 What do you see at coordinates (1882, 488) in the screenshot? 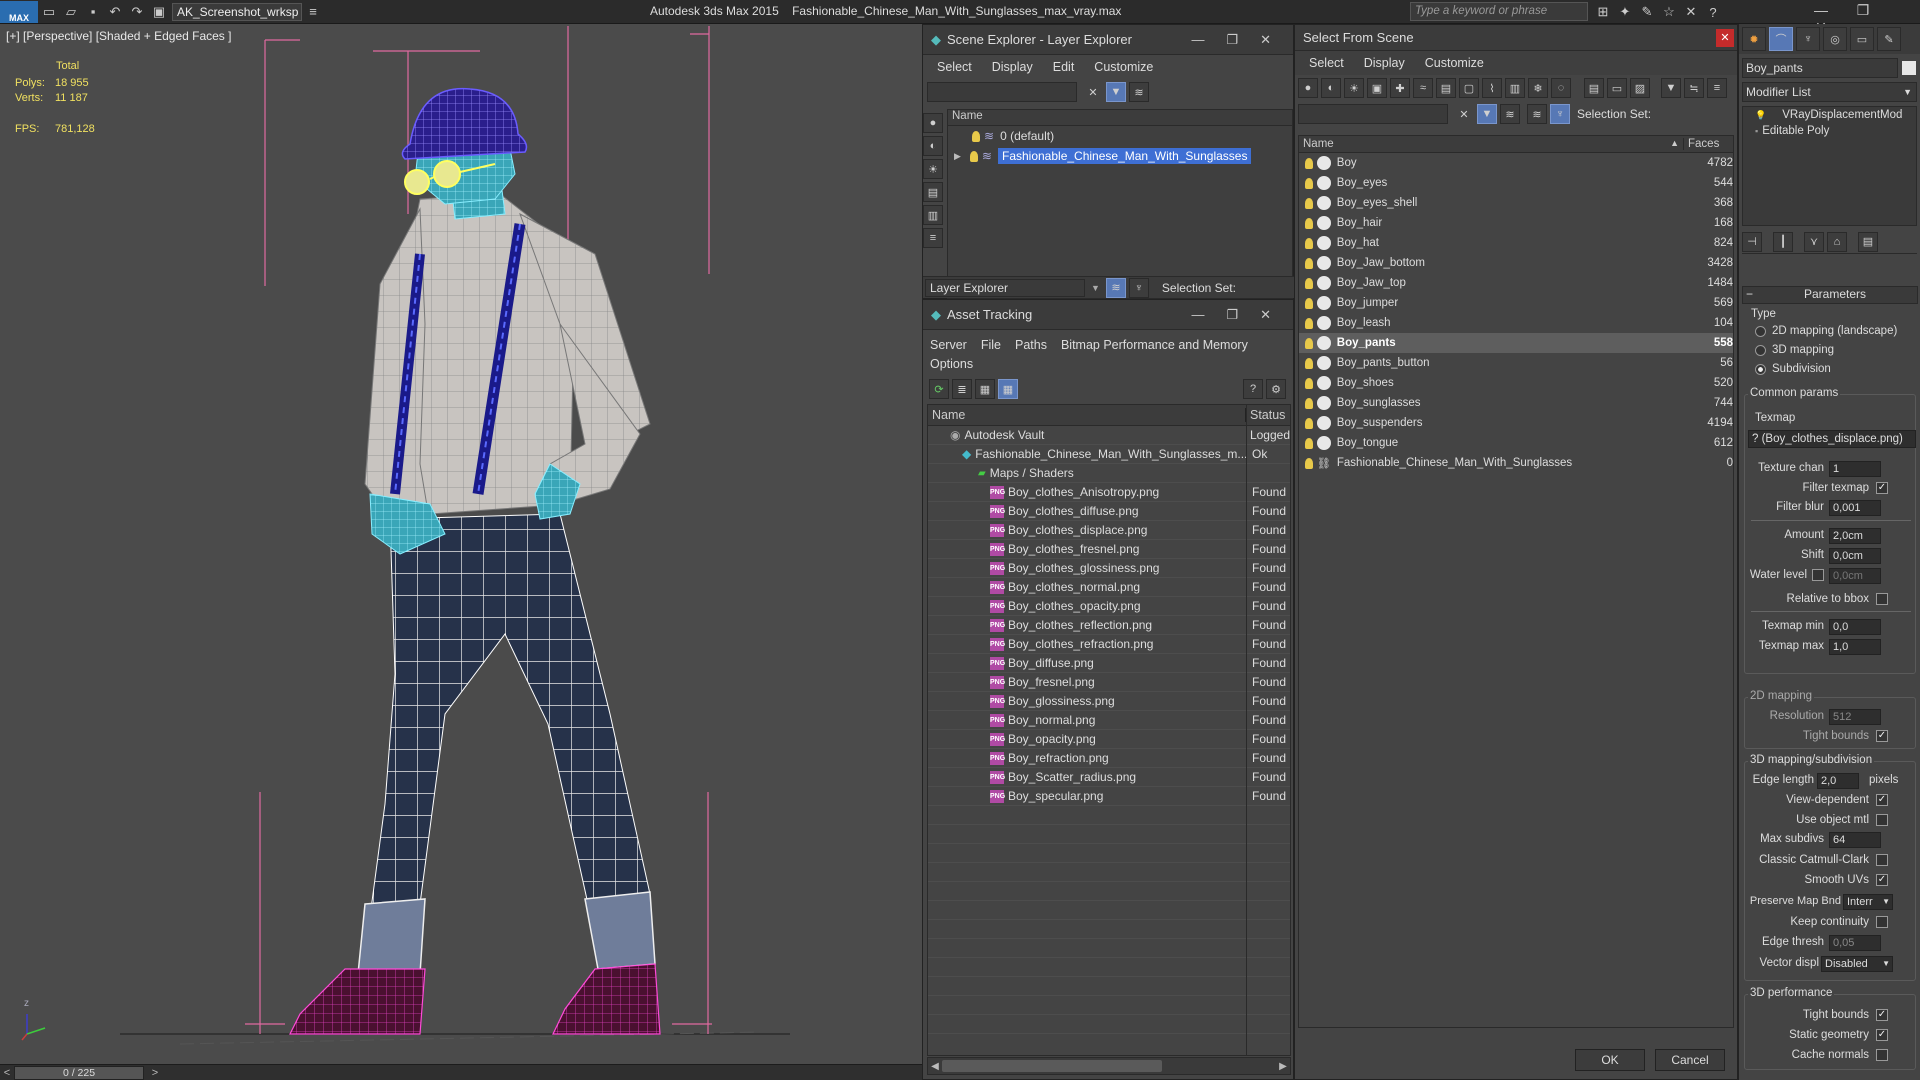
I see `filter-texmap-checkbox: ✓` at bounding box center [1882, 488].